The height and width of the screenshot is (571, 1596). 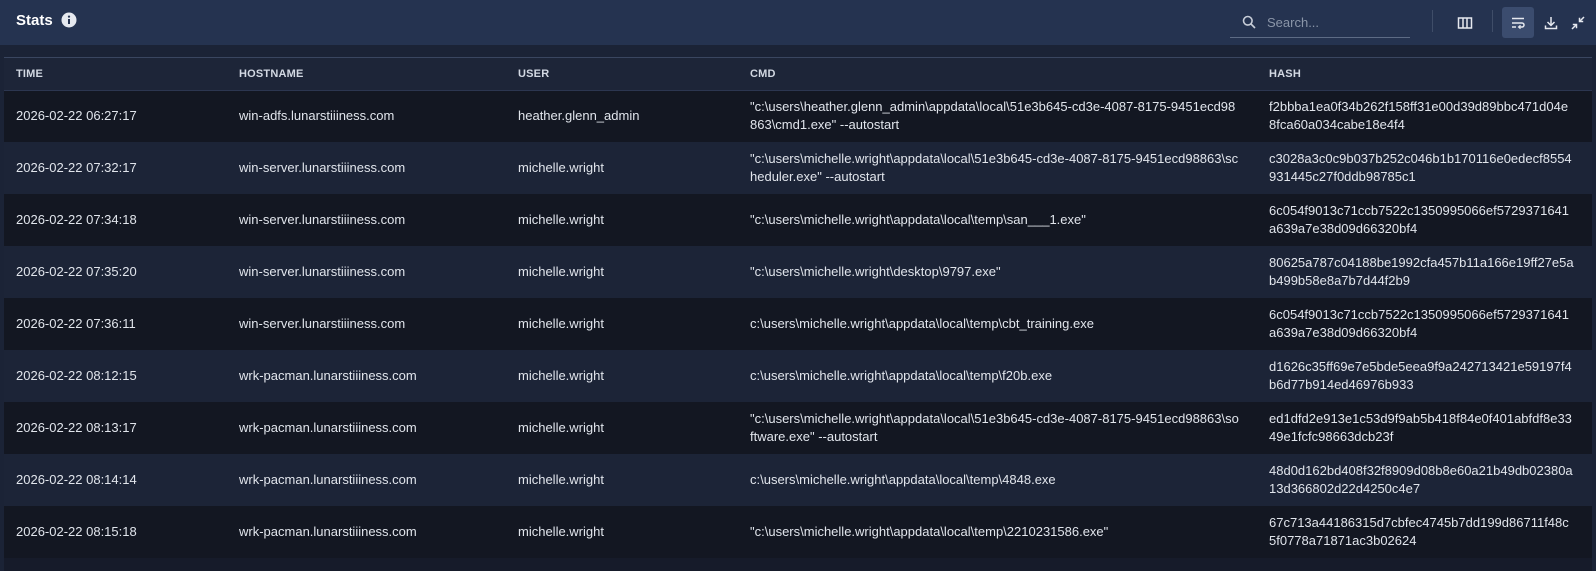 What do you see at coordinates (366, 74) in the screenshot?
I see `column-header-hostname: HOSTNAME` at bounding box center [366, 74].